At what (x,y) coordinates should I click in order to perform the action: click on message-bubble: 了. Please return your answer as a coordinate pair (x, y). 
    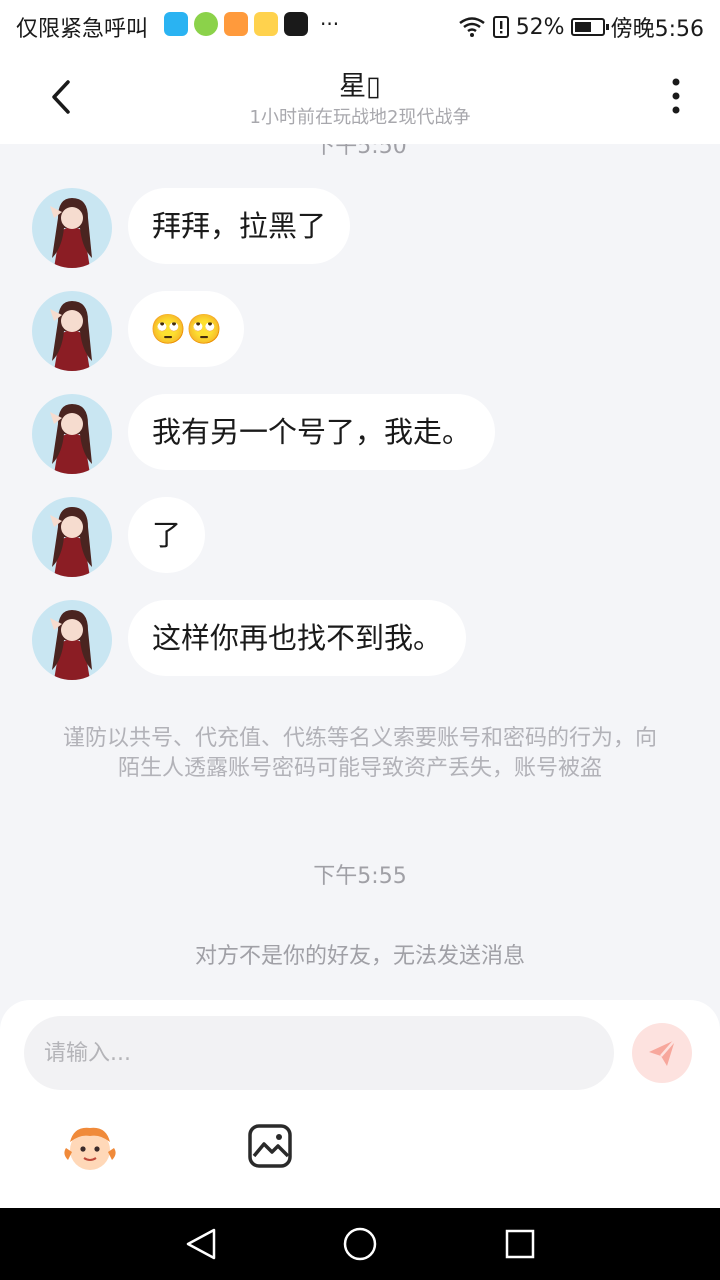
    Looking at the image, I should click on (167, 535).